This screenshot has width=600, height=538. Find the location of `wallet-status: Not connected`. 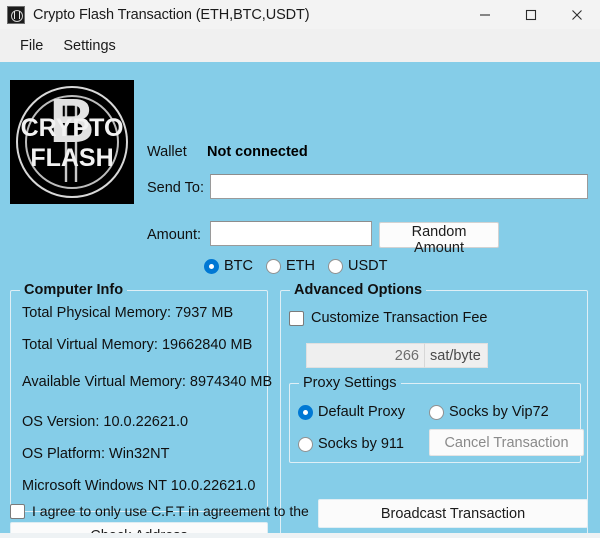

wallet-status: Not connected is located at coordinates (257, 152).